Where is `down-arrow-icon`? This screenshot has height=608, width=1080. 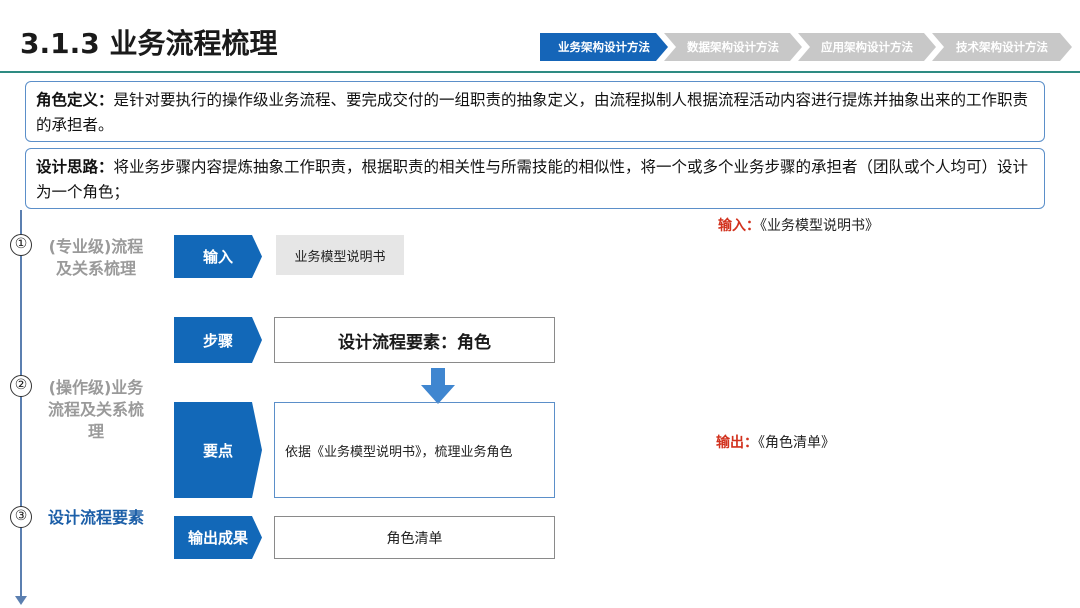
down-arrow-icon is located at coordinates (438, 386).